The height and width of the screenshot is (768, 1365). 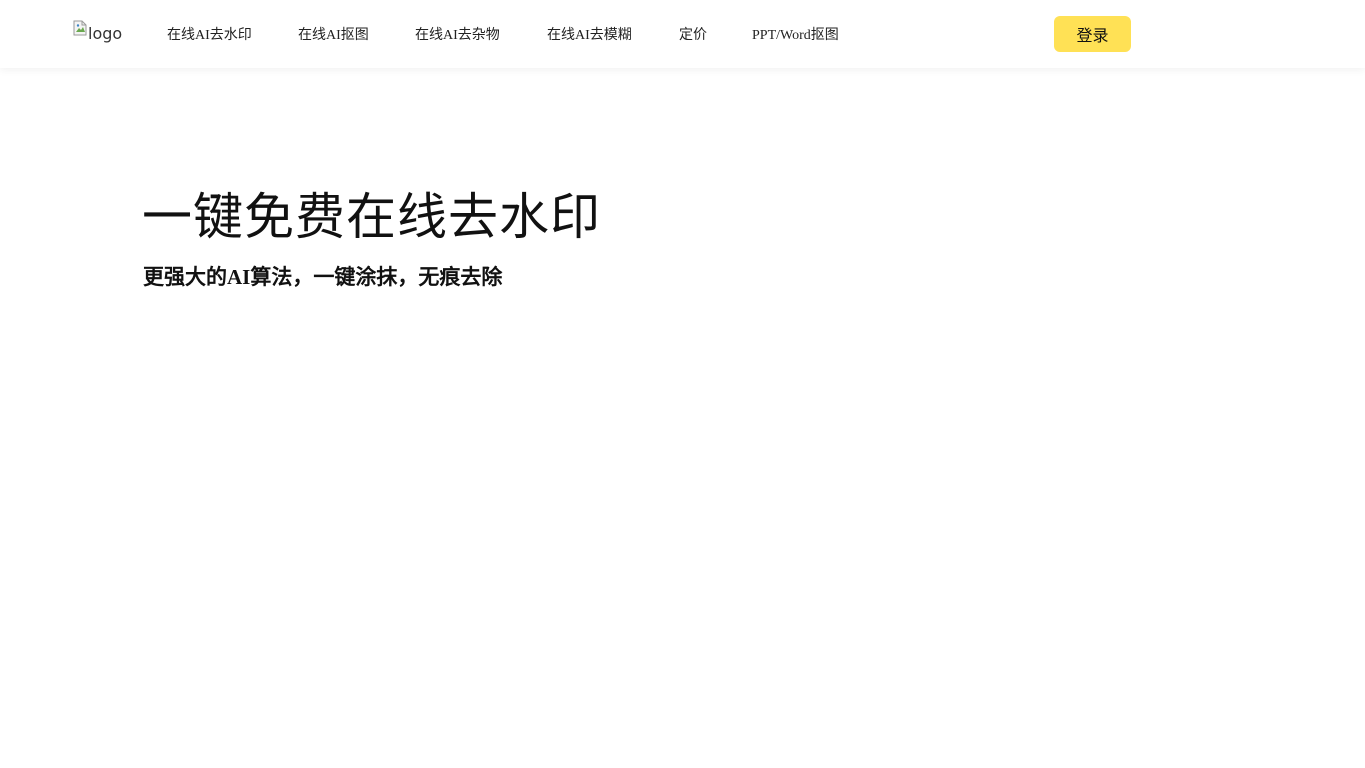 What do you see at coordinates (589, 34) in the screenshot?
I see `nav-deblur: 在线AI去模糊` at bounding box center [589, 34].